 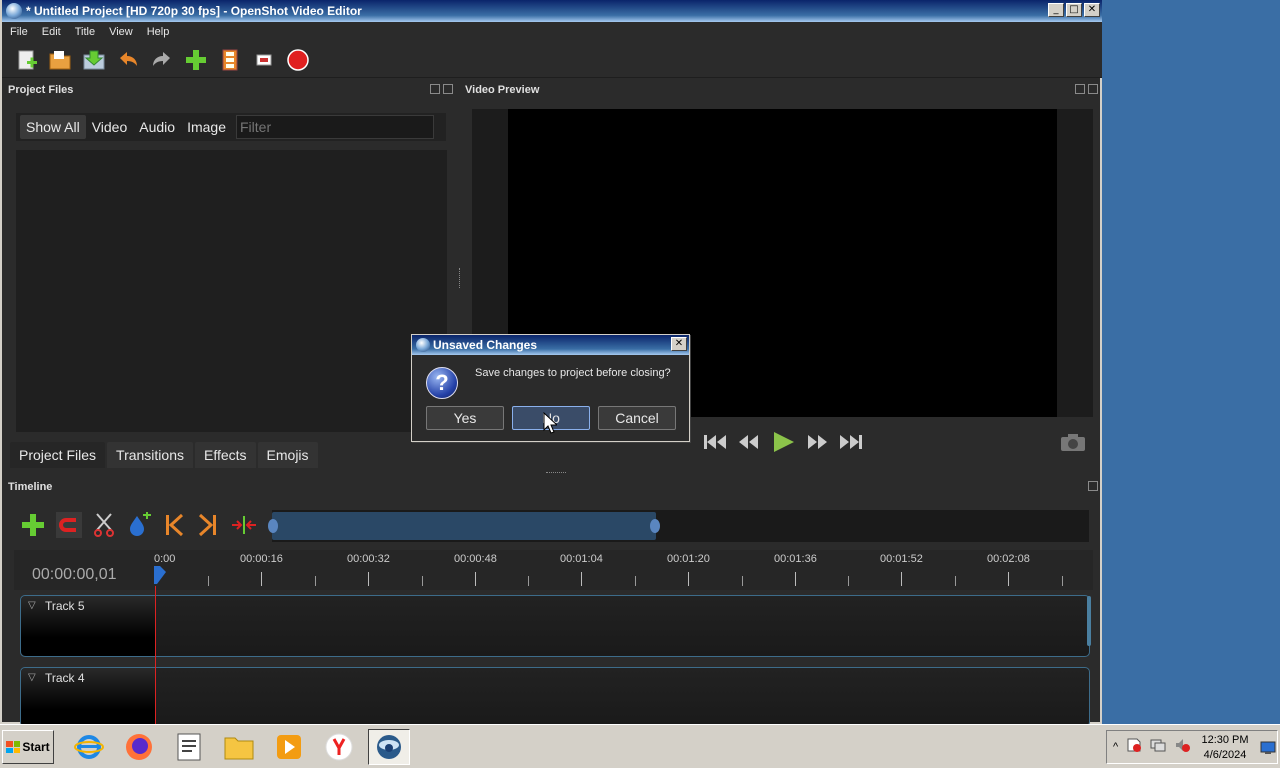 What do you see at coordinates (14, 11) in the screenshot?
I see `openshot-logo-icon` at bounding box center [14, 11].